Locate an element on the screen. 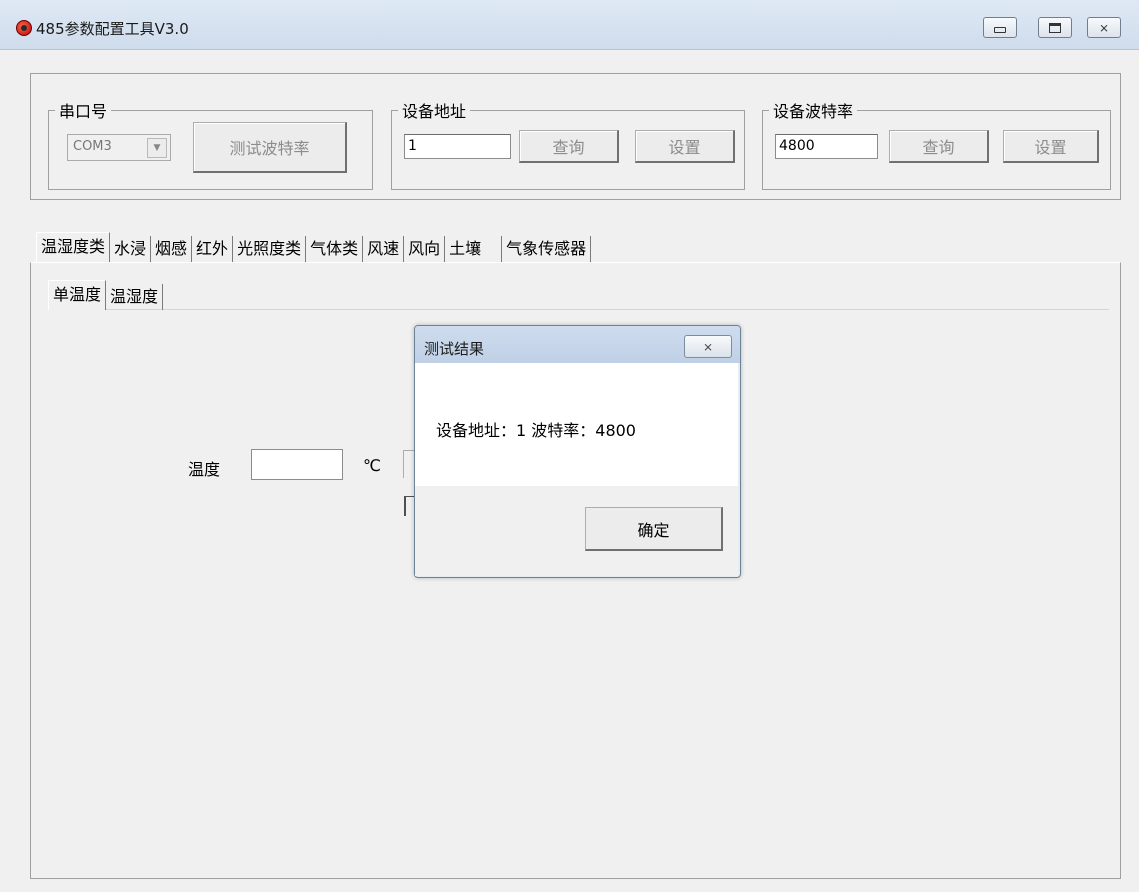 This screenshot has height=892, width=1139. minimize-icon is located at coordinates (1000, 29).